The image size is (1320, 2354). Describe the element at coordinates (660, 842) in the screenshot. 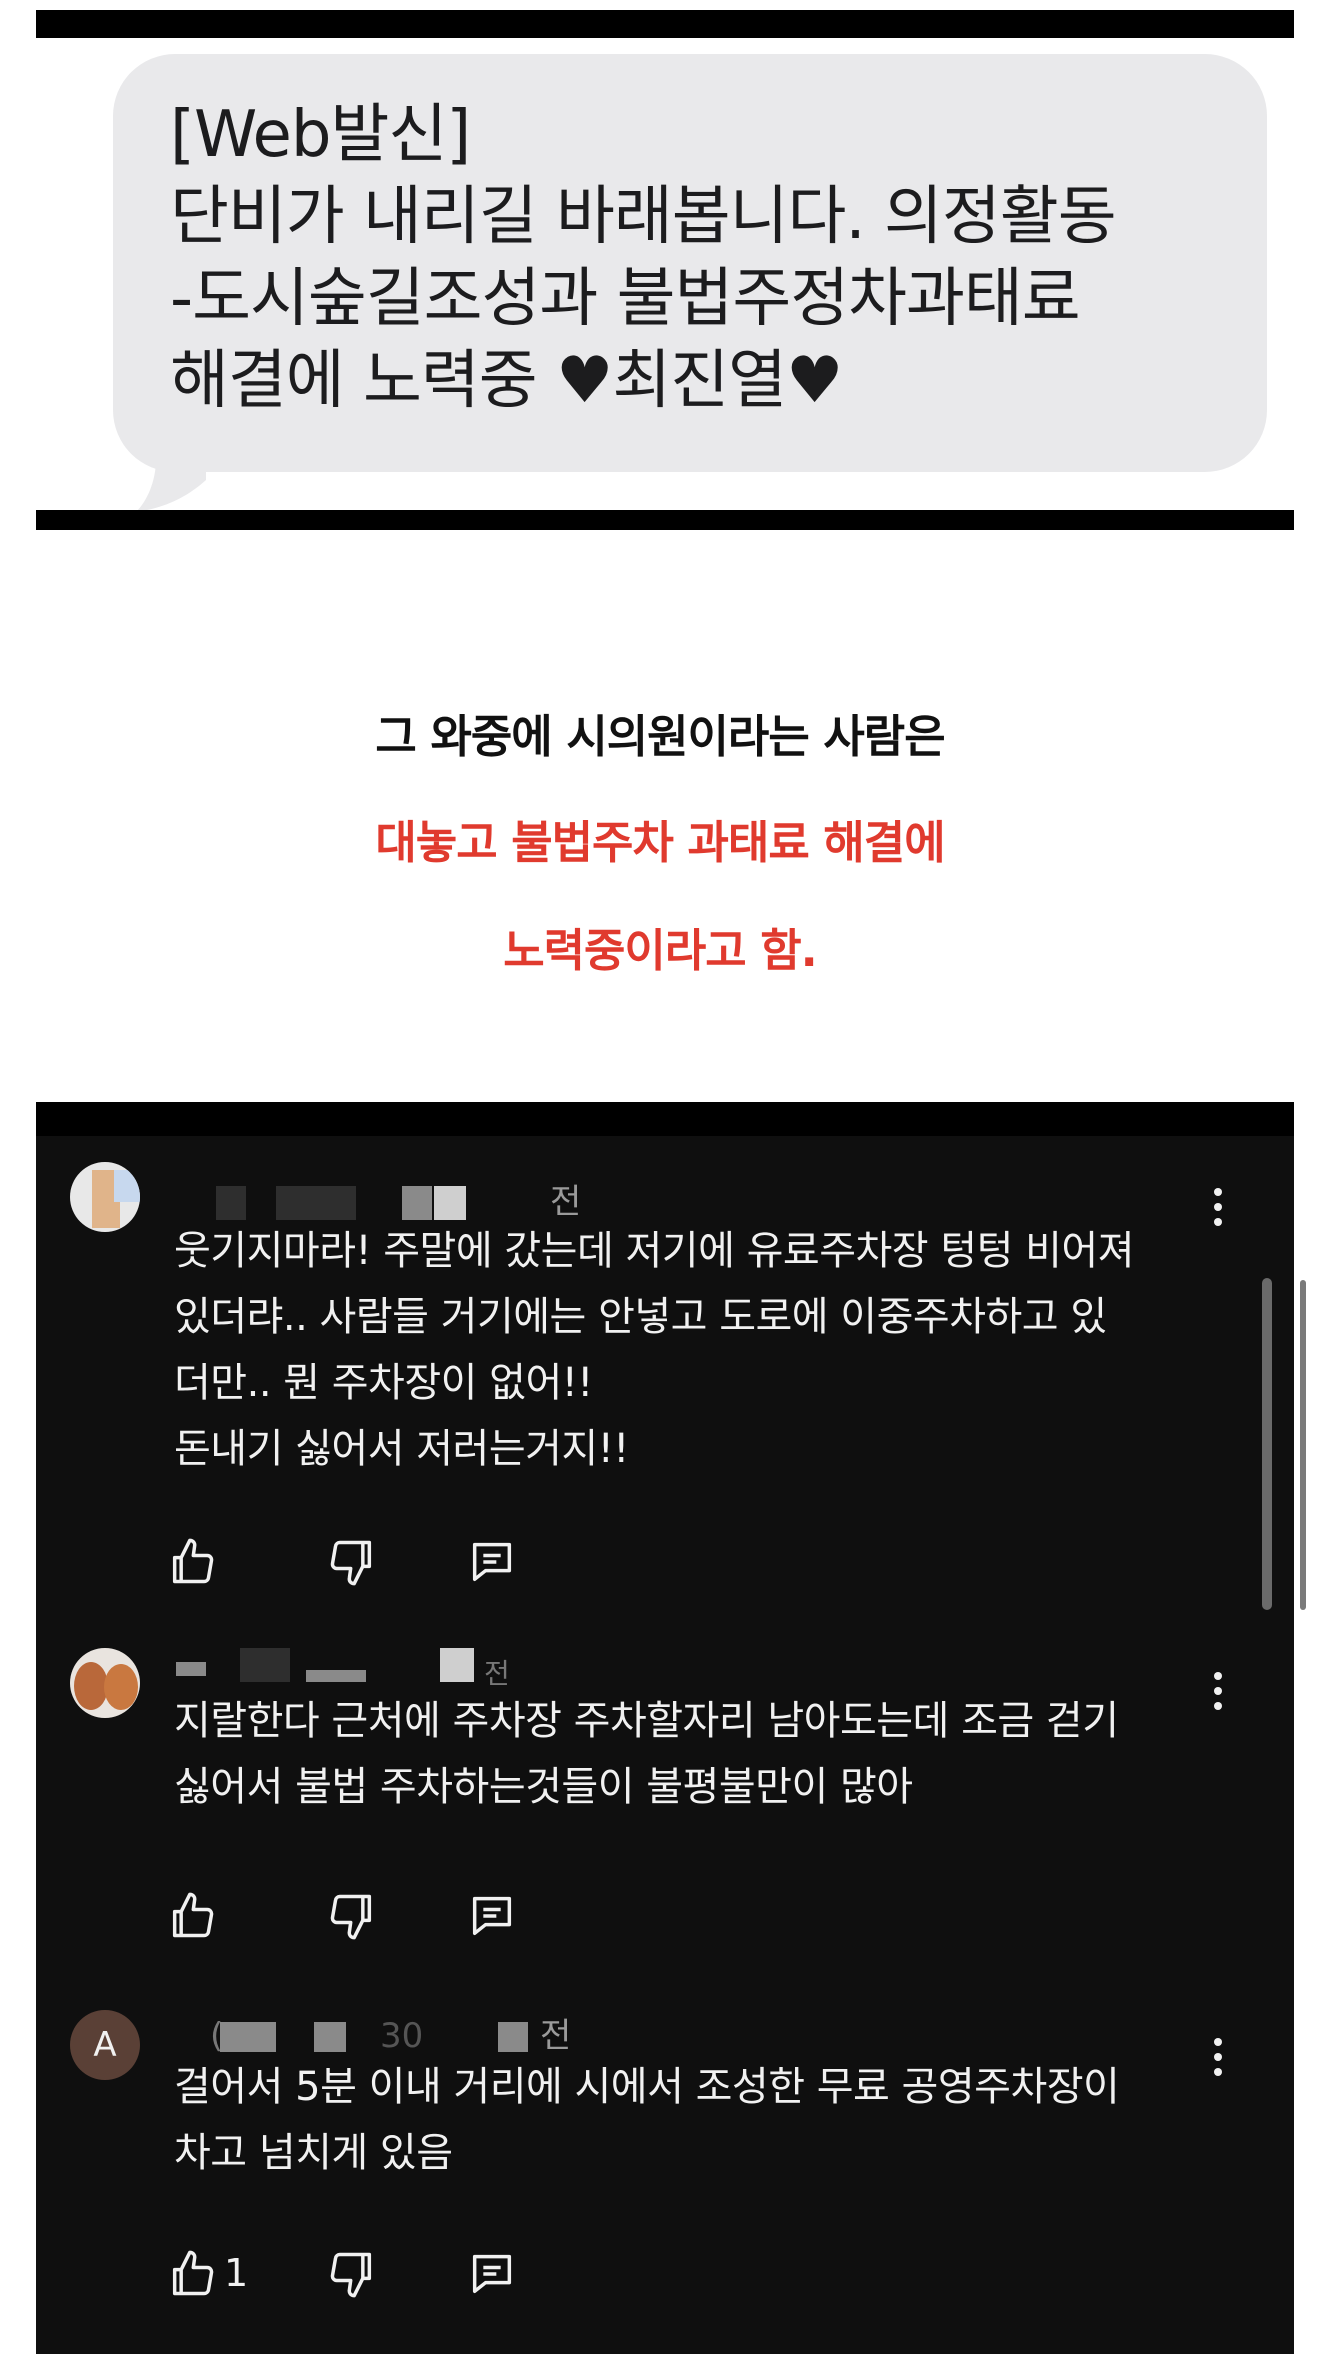

I see `caption-line-2: 대놓고 불법주차 과태료 해결에` at that location.